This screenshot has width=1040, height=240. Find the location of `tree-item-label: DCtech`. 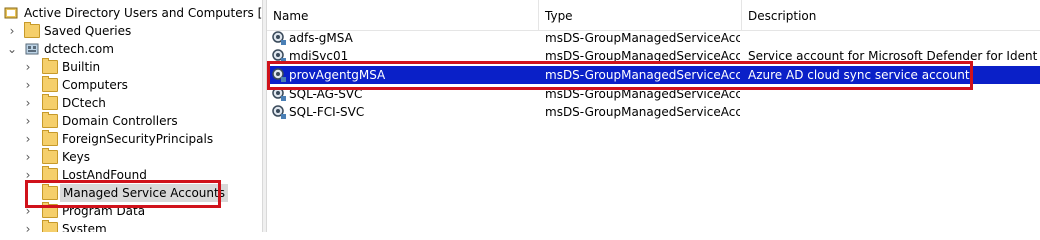

tree-item-label: DCtech is located at coordinates (84, 103).